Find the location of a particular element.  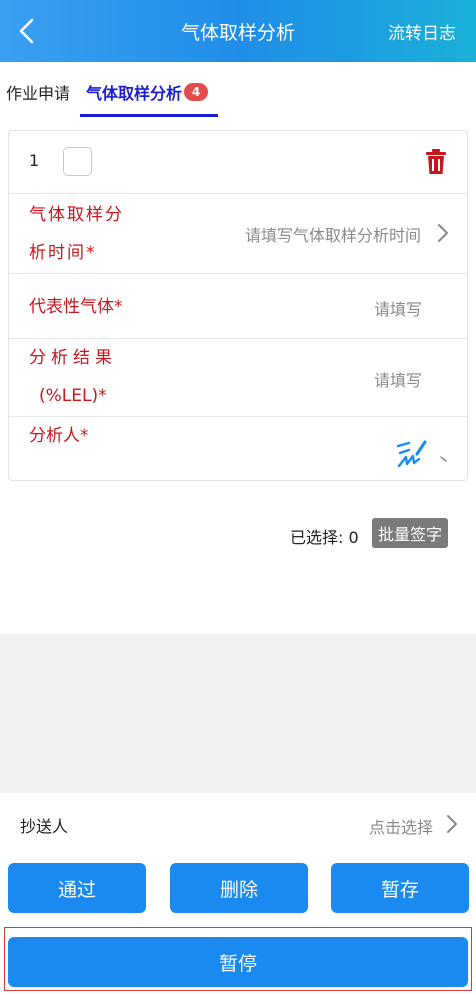

record-checkbox is located at coordinates (77, 161).